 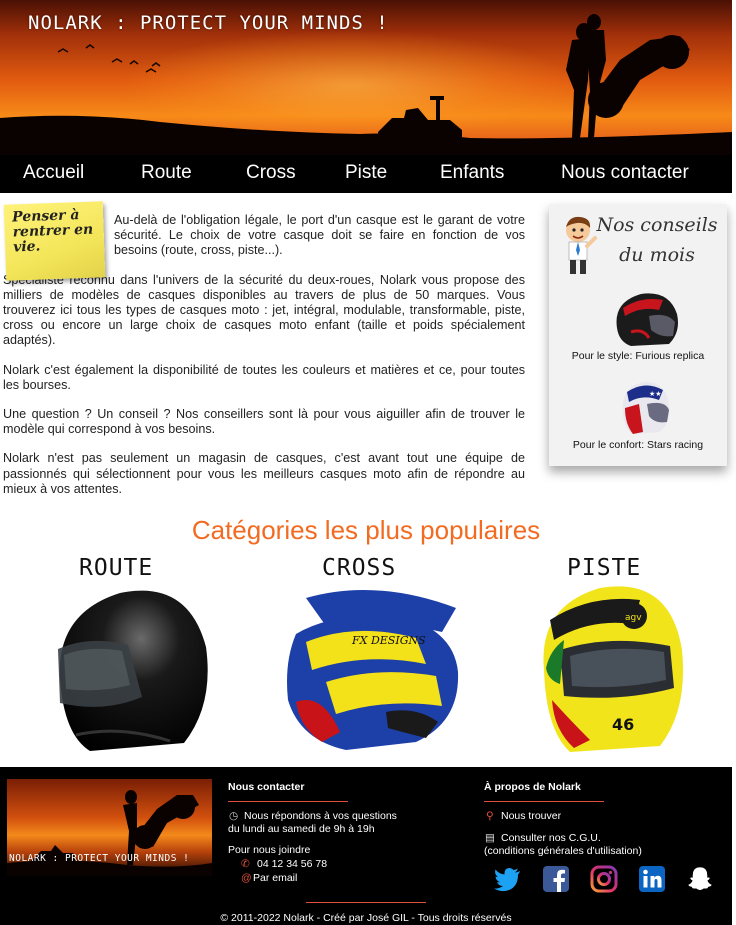 What do you see at coordinates (563, 851) in the screenshot?
I see `footer-cgu-line2: (conditions générales d'utilisation)` at bounding box center [563, 851].